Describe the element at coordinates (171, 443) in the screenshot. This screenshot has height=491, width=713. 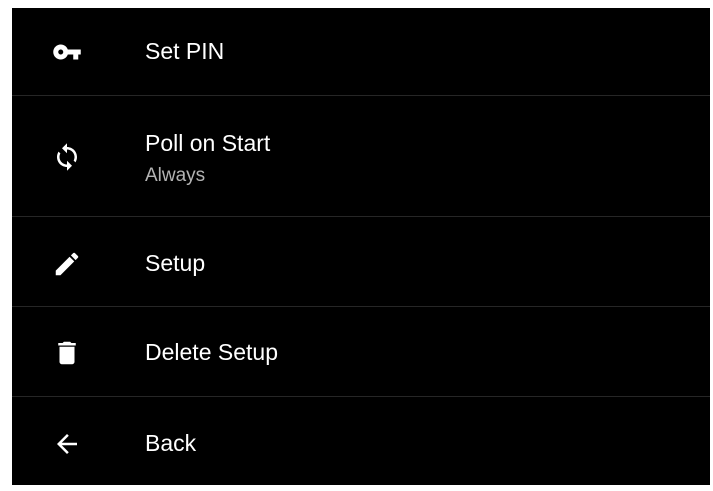
I see `menu-item-label: Back` at that location.